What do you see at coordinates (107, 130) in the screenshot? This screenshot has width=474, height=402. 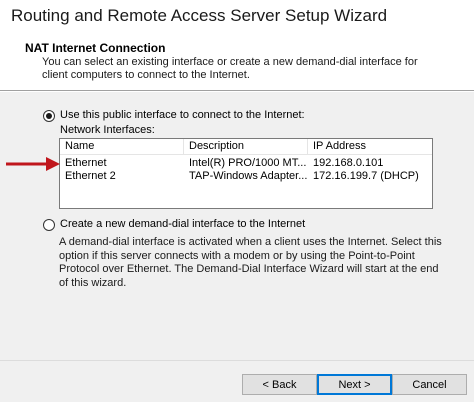 I see `network-interfaces-label: Network Interfaces:` at bounding box center [107, 130].